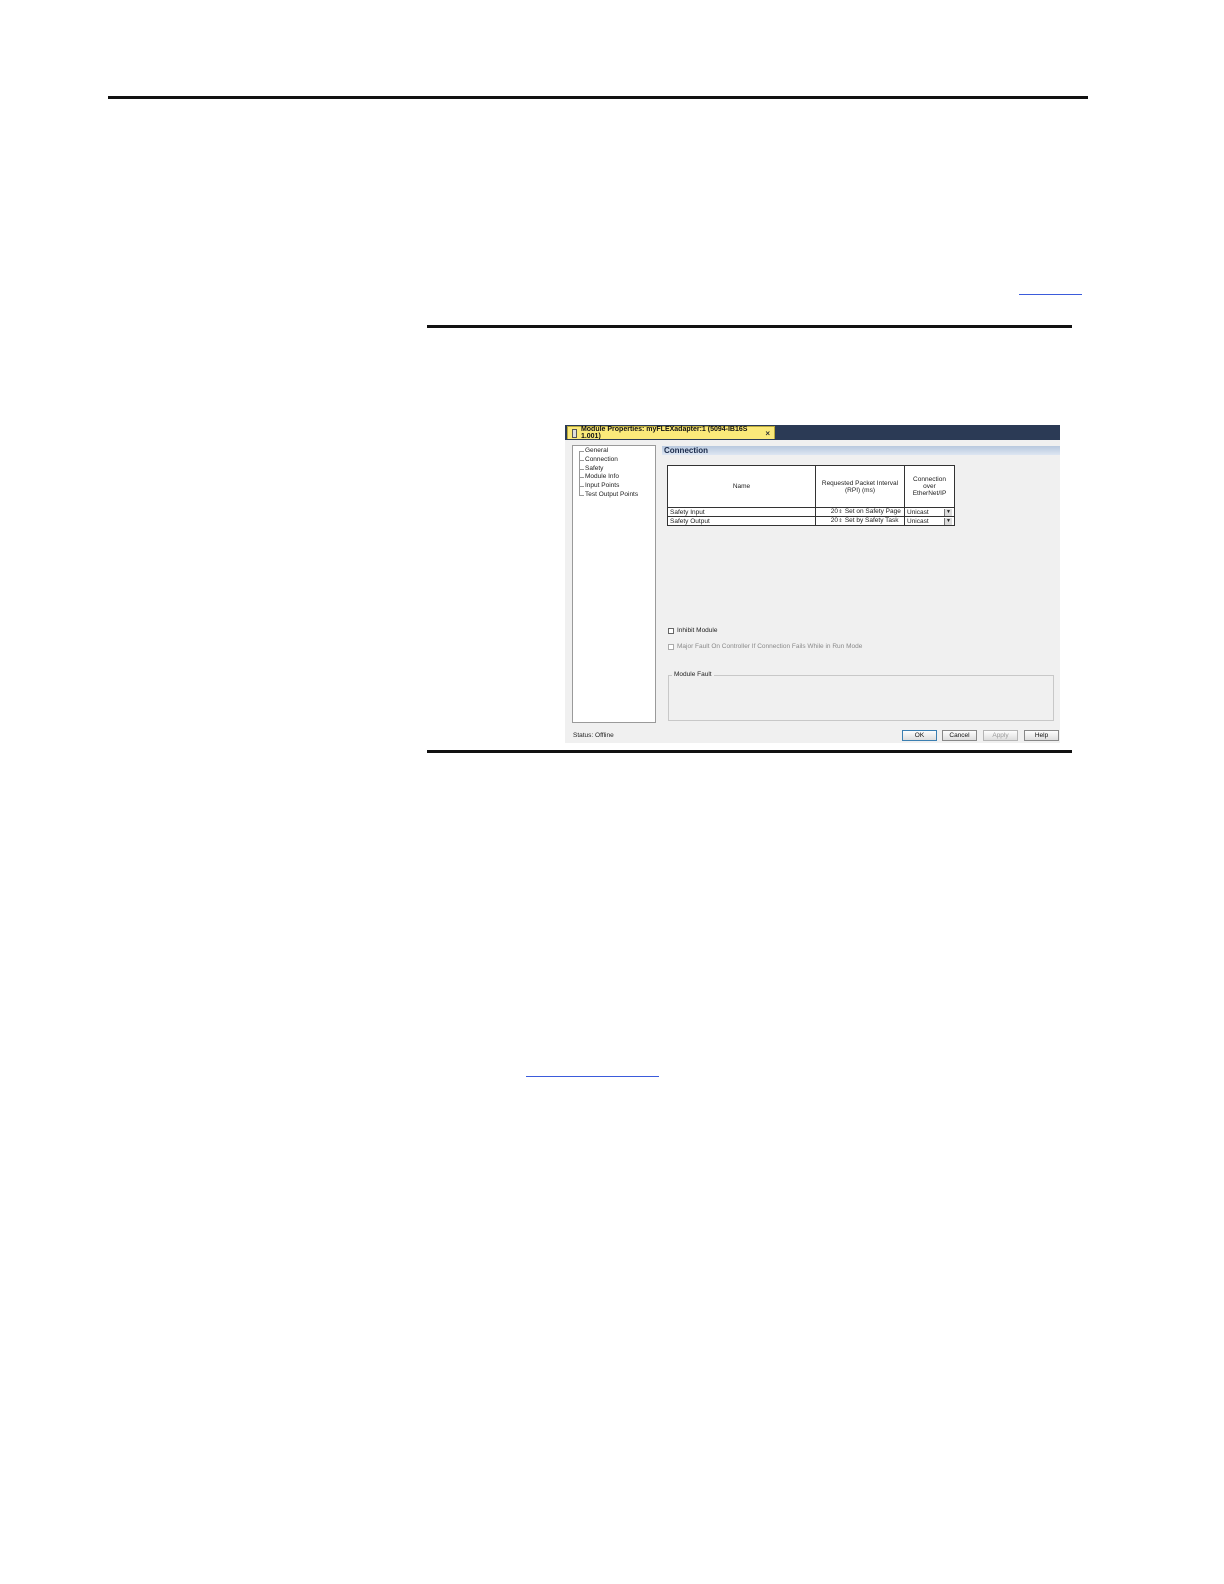 The width and height of the screenshot is (1224, 1584). What do you see at coordinates (871, 520) in the screenshot?
I see `rpi-note: Set by Safety Task` at bounding box center [871, 520].